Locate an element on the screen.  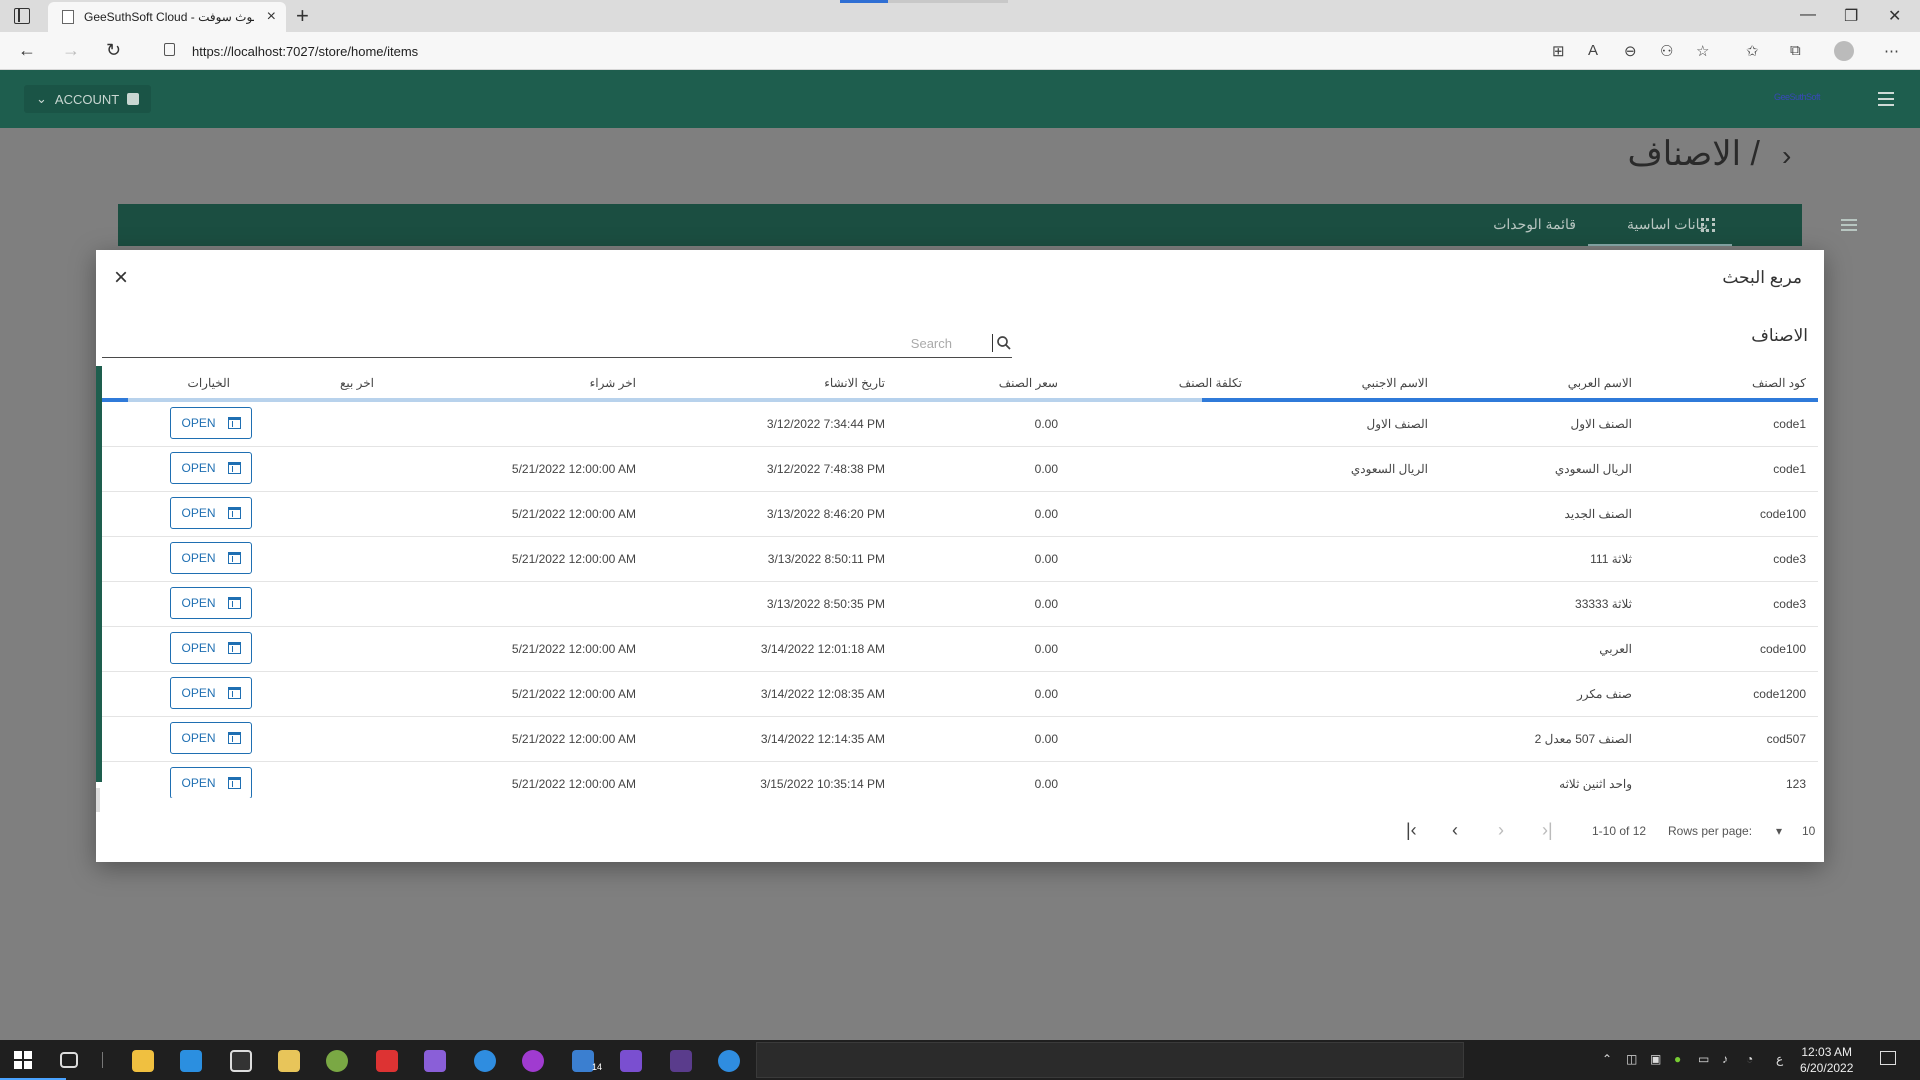
active-tab-indicator is located at coordinates (1660, 245).